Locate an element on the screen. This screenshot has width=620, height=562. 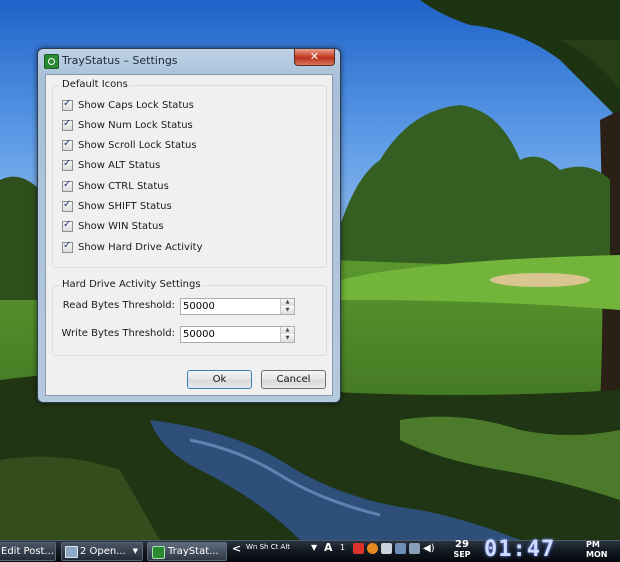
shift-status-checkbox: Show SHIFT Status is located at coordinates (117, 206).